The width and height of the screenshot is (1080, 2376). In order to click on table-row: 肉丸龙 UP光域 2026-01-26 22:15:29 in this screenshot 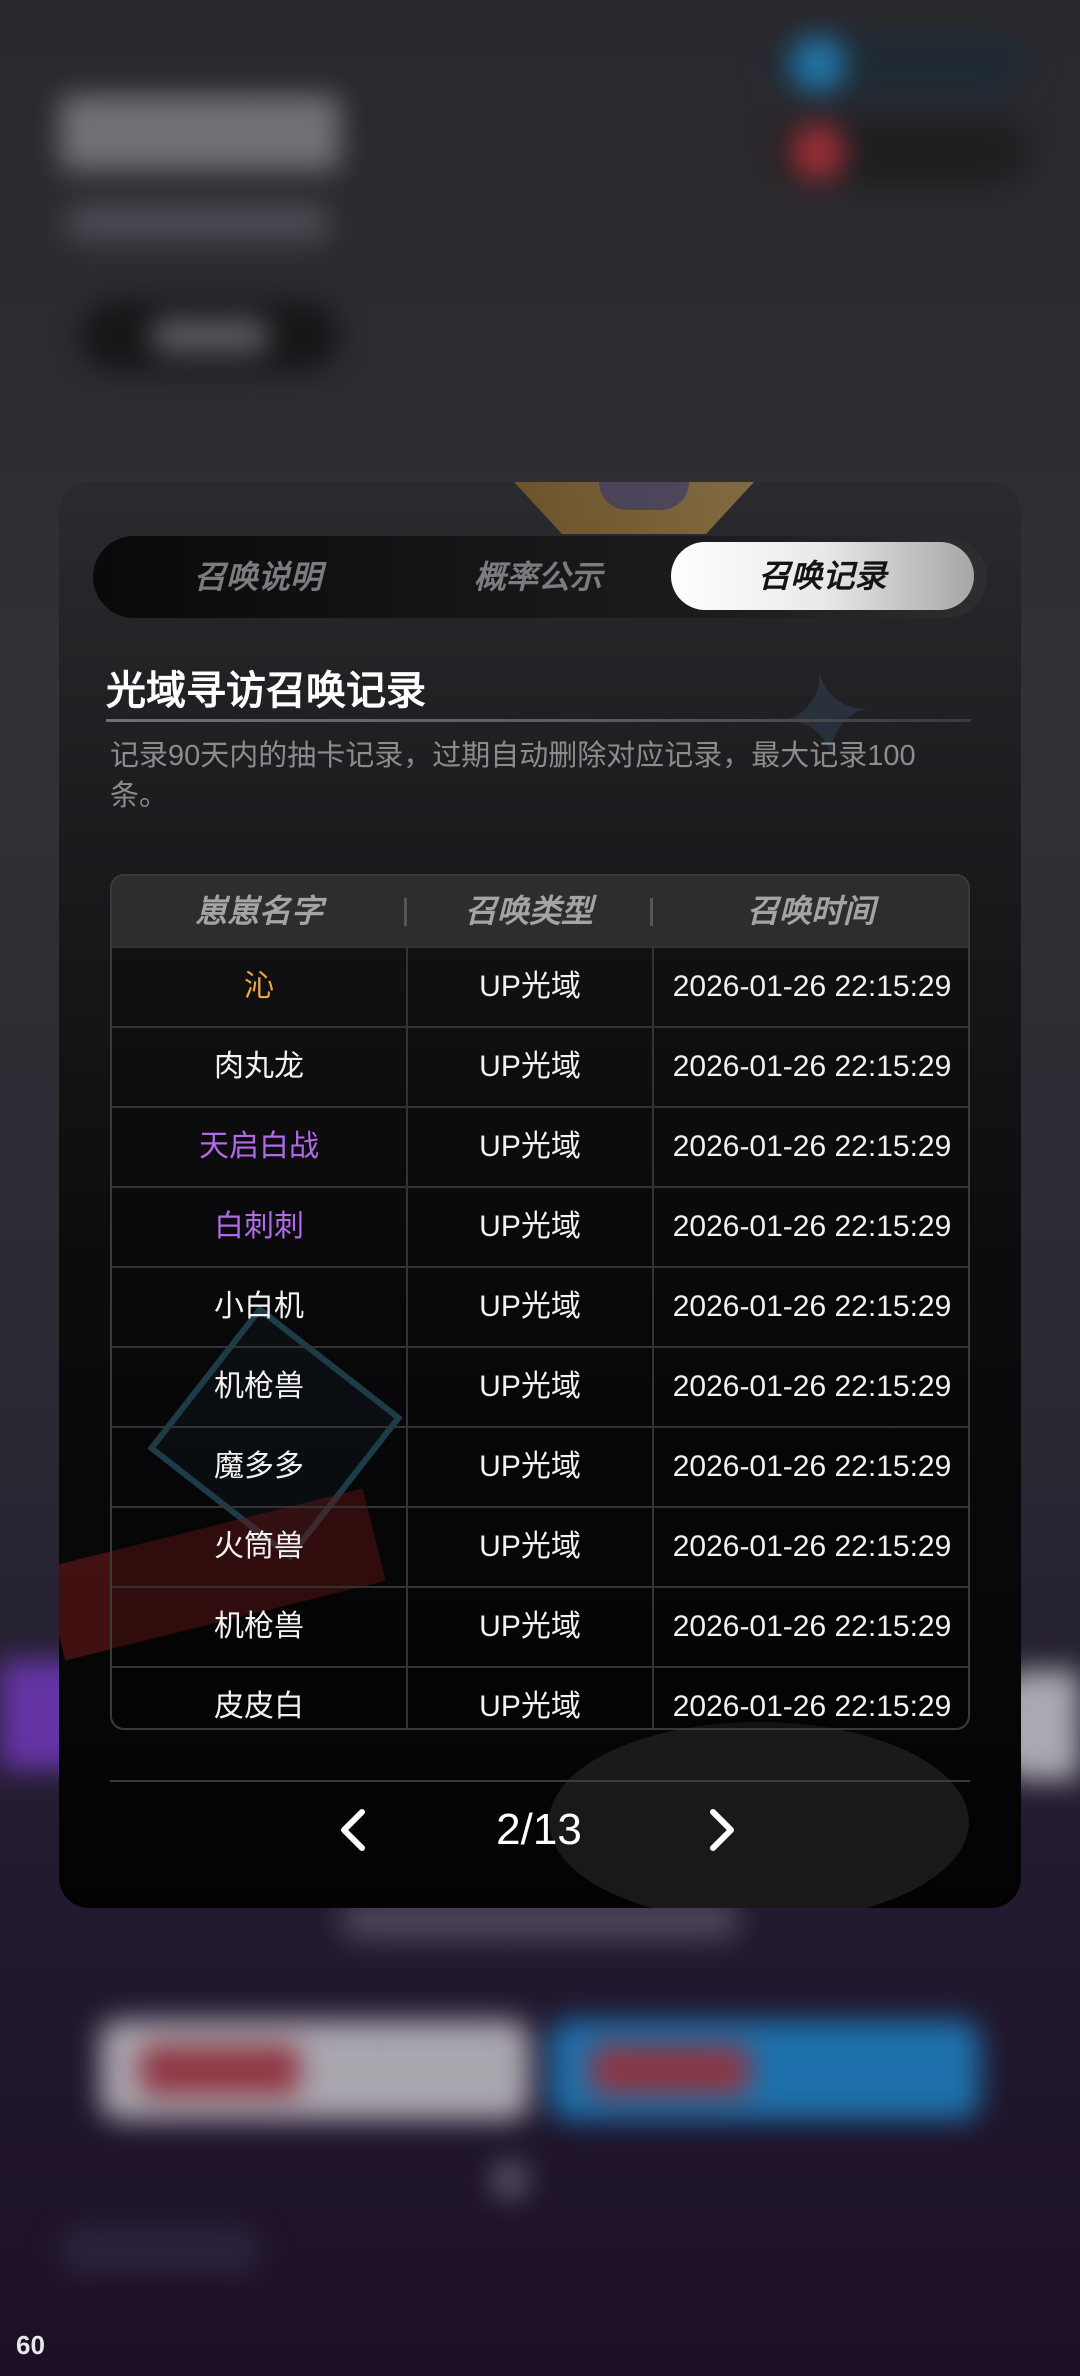, I will do `click(540, 1066)`.